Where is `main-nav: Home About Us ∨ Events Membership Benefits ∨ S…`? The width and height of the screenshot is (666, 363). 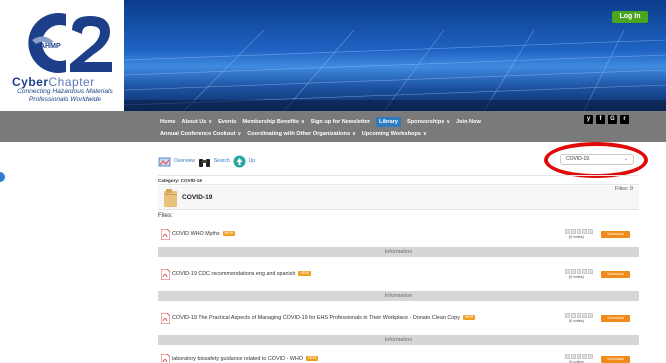 main-nav: Home About Us ∨ Events Membership Benefits ∨ S… is located at coordinates (333, 126).